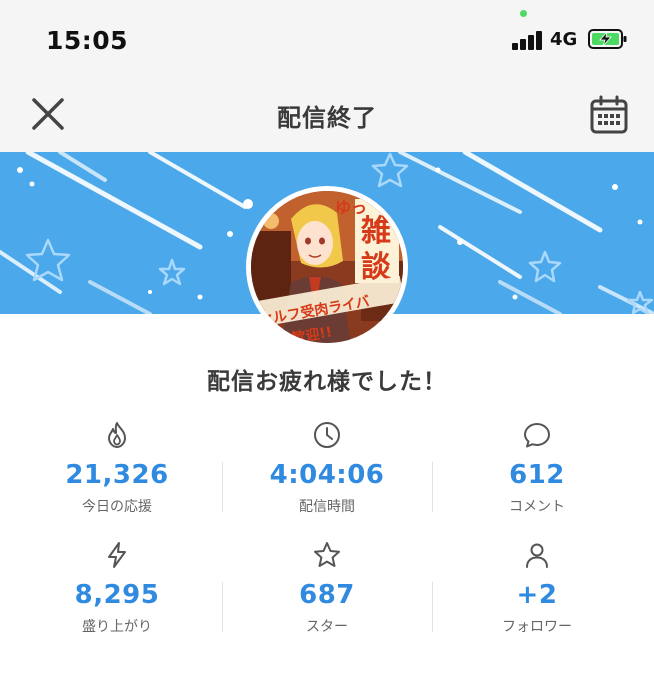 The height and width of the screenshot is (680, 654). I want to click on camera-indicator-dot, so click(523, 13).